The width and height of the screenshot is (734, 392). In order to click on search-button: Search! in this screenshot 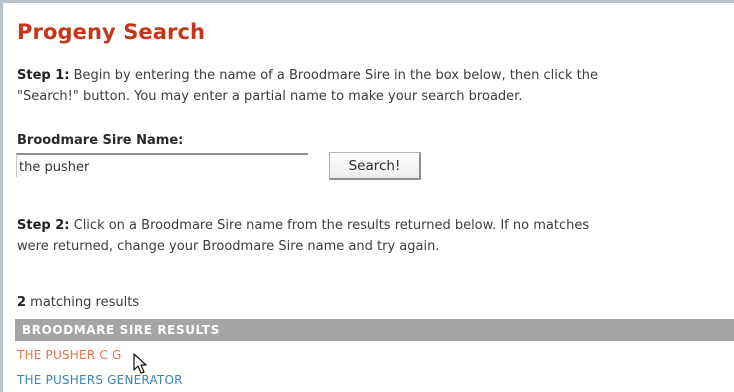, I will do `click(375, 166)`.